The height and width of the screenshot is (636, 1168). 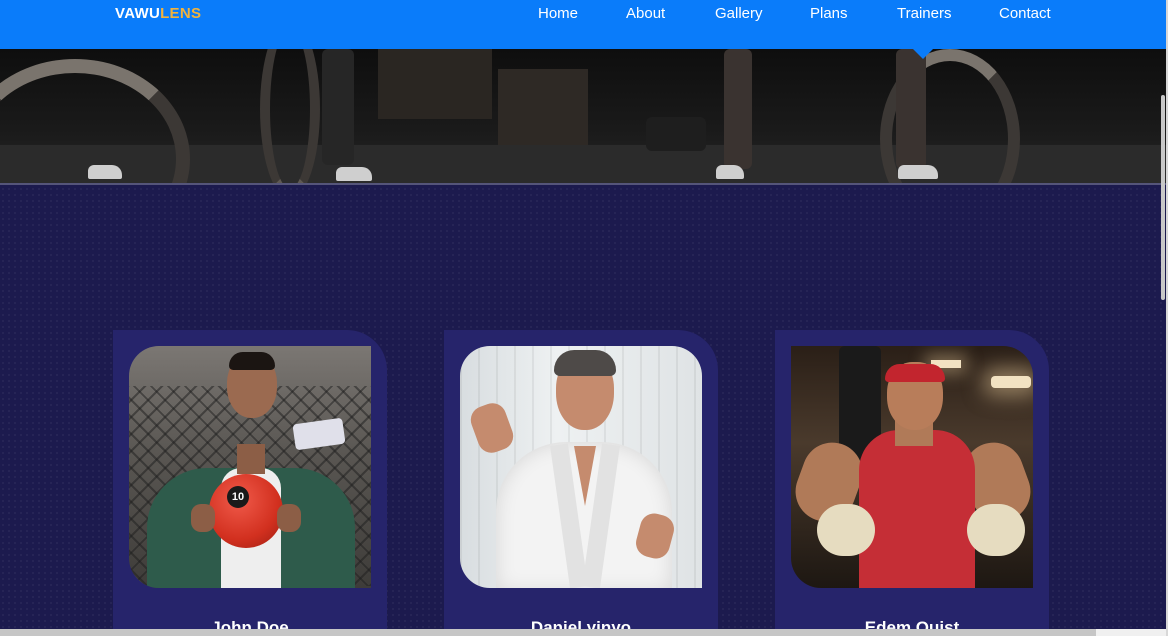 What do you see at coordinates (558, 13) in the screenshot?
I see `nav-home: Home` at bounding box center [558, 13].